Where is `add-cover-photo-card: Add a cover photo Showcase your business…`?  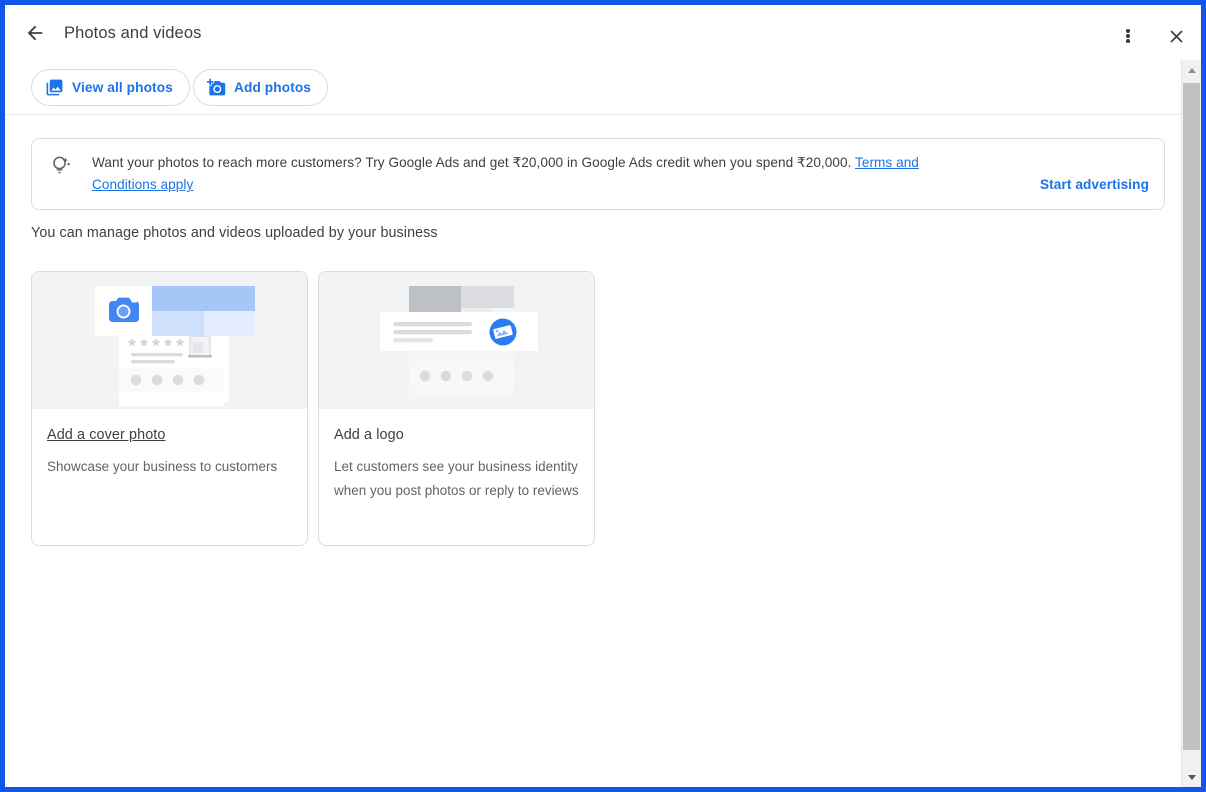
add-cover-photo-card: Add a cover photo Showcase your business… is located at coordinates (169, 408).